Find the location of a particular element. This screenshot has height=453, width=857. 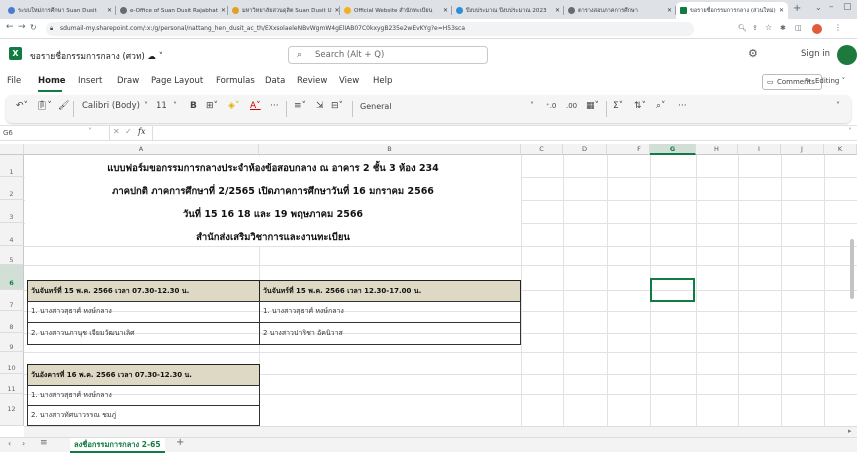

cancel-icon: ✕ is located at coordinates (116, 131).